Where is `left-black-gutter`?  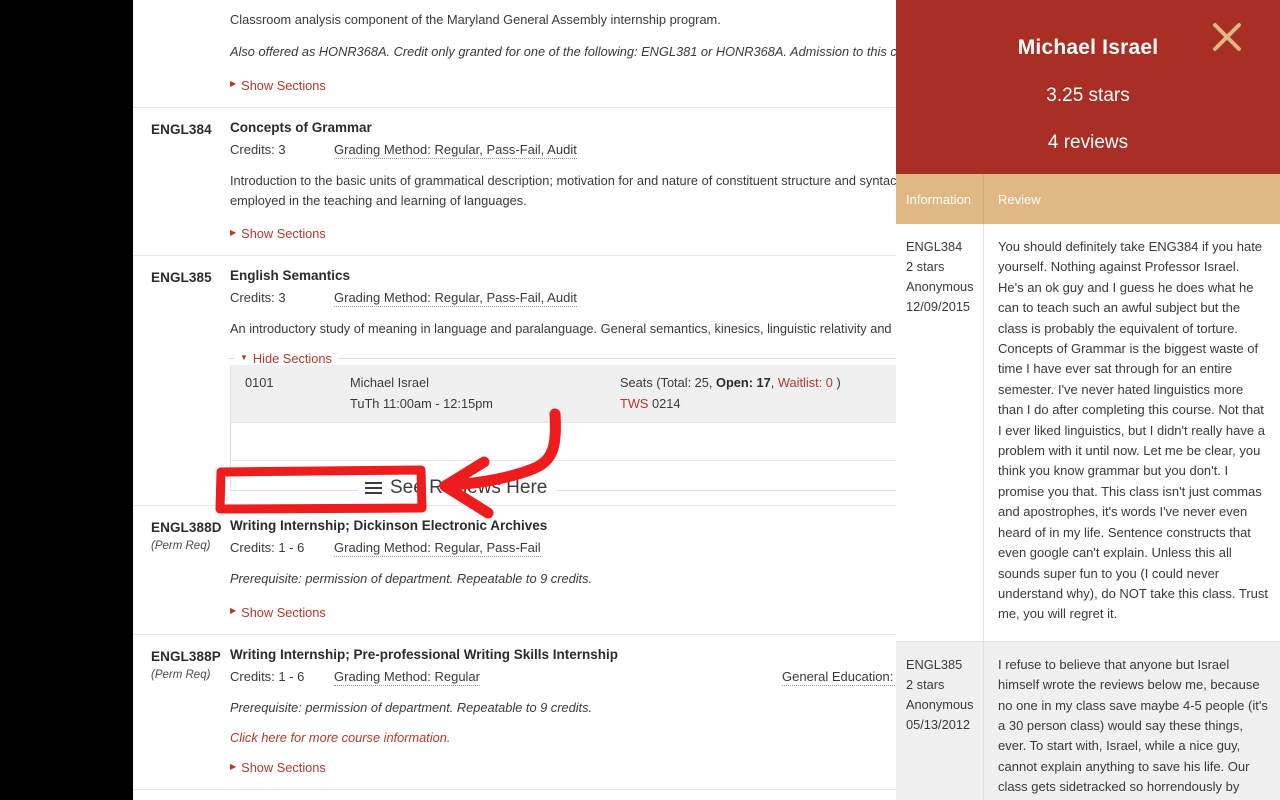 left-black-gutter is located at coordinates (66, 400).